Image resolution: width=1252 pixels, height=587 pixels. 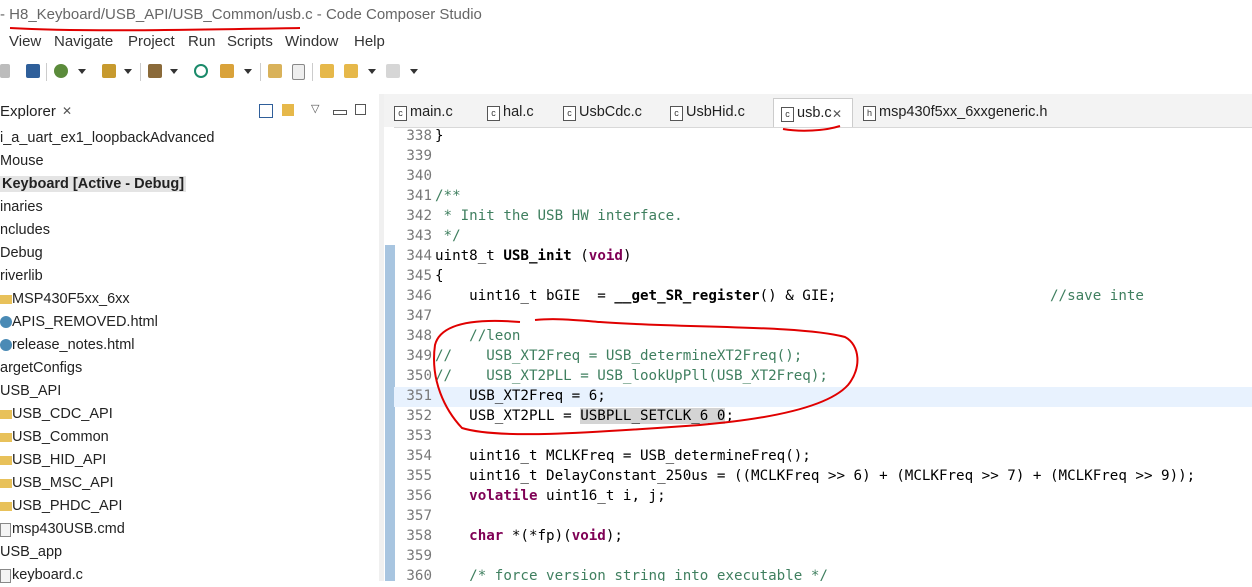 I want to click on link-with-editor-icon, so click(x=288, y=110).